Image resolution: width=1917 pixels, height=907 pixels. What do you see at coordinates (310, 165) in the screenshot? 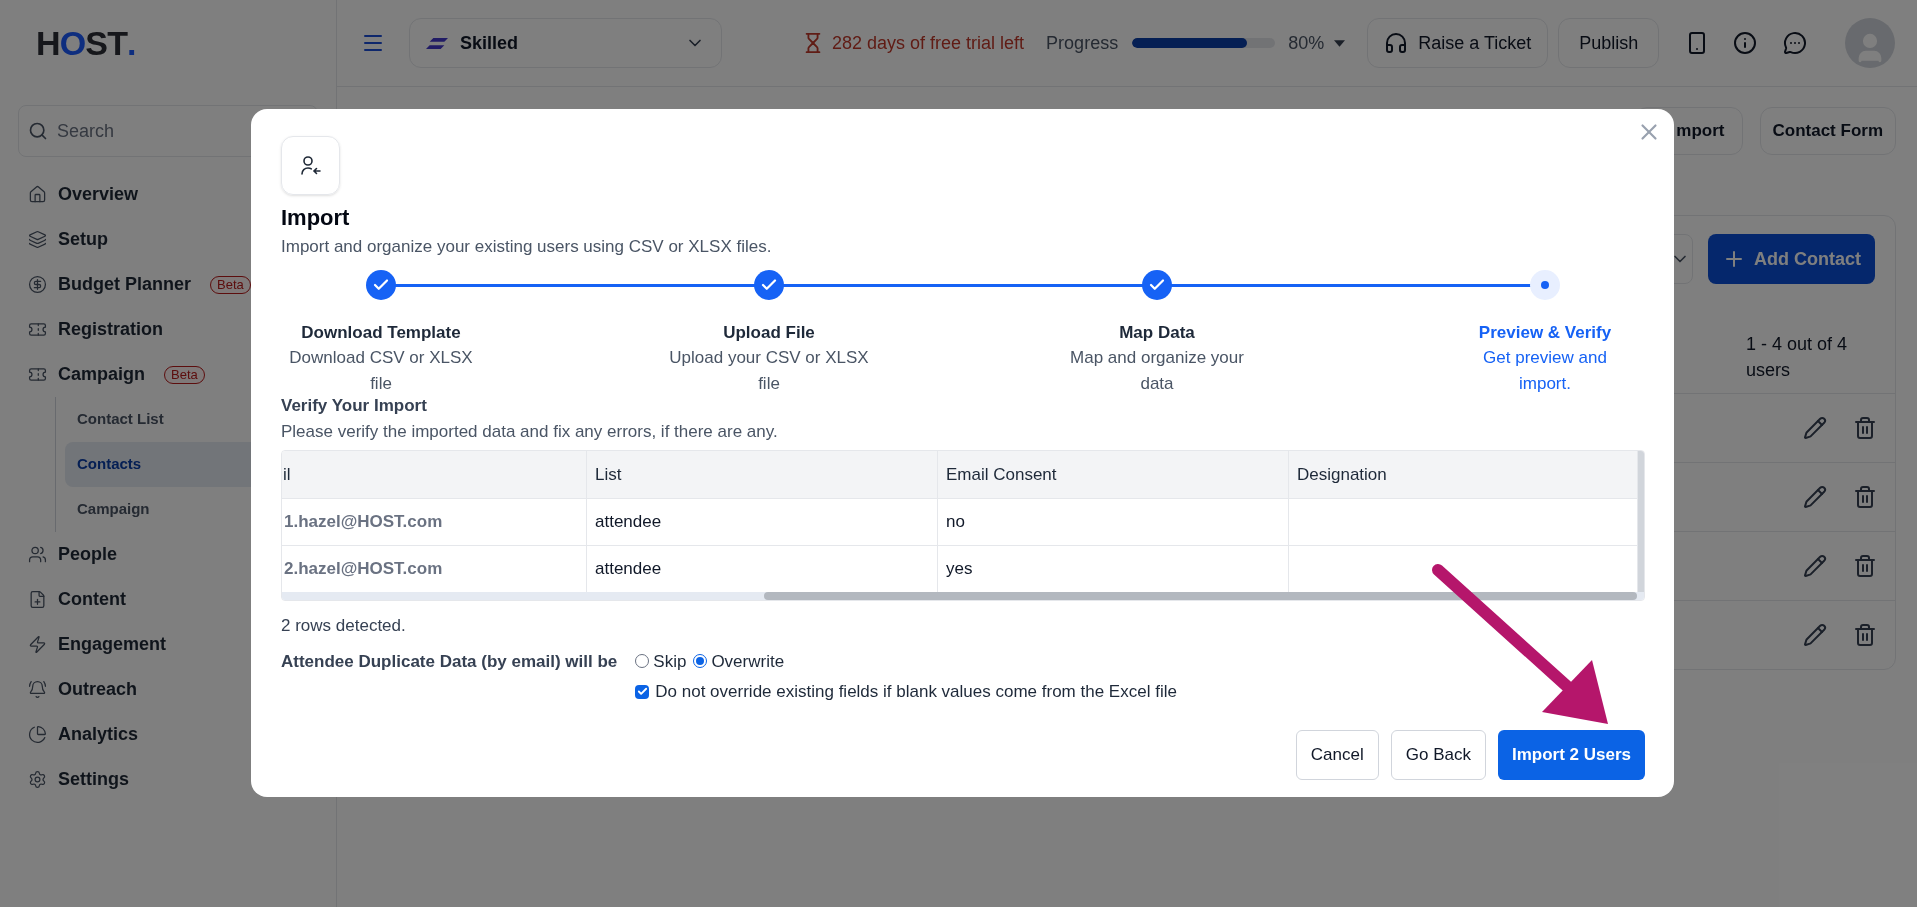
I see `import-user-icon` at bounding box center [310, 165].